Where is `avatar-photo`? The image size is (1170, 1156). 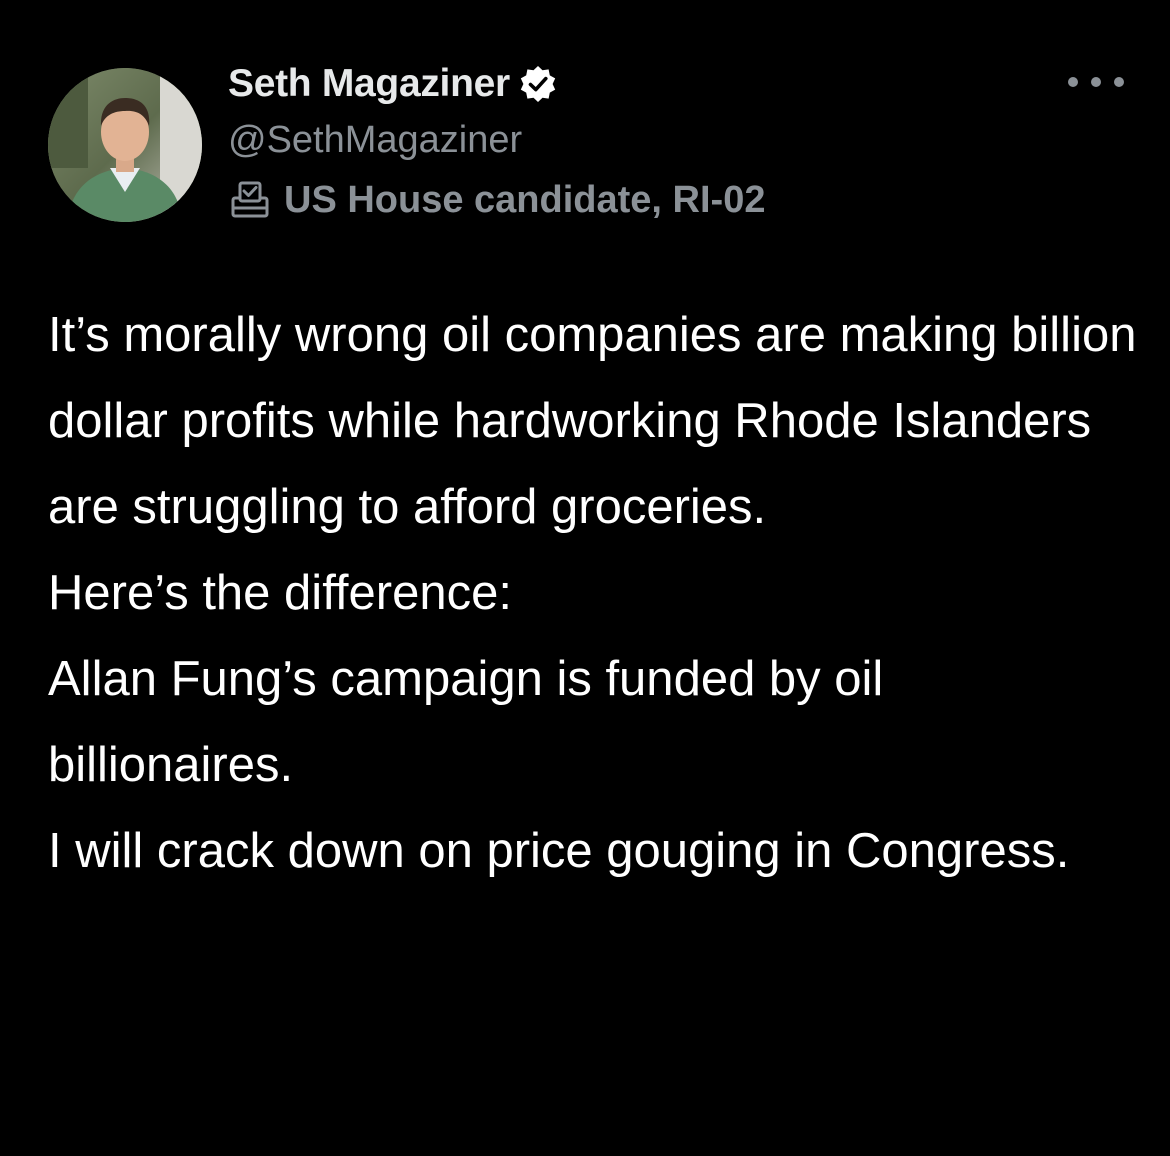 avatar-photo is located at coordinates (125, 145).